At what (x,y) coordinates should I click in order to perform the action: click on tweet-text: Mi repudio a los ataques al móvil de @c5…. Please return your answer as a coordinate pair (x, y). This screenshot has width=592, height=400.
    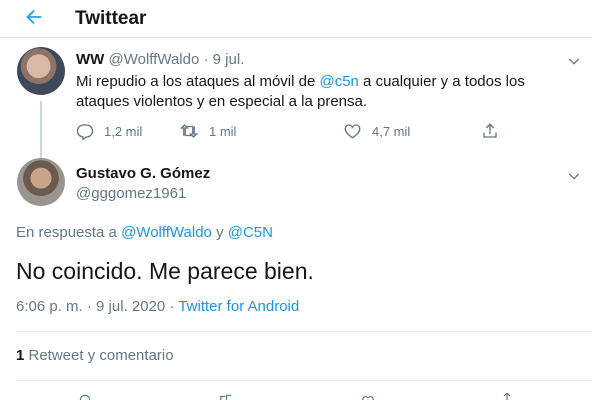
    Looking at the image, I should click on (328, 92).